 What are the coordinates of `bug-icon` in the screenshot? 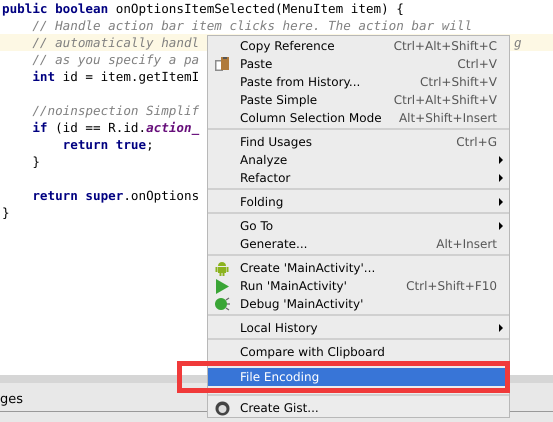 It's located at (222, 304).